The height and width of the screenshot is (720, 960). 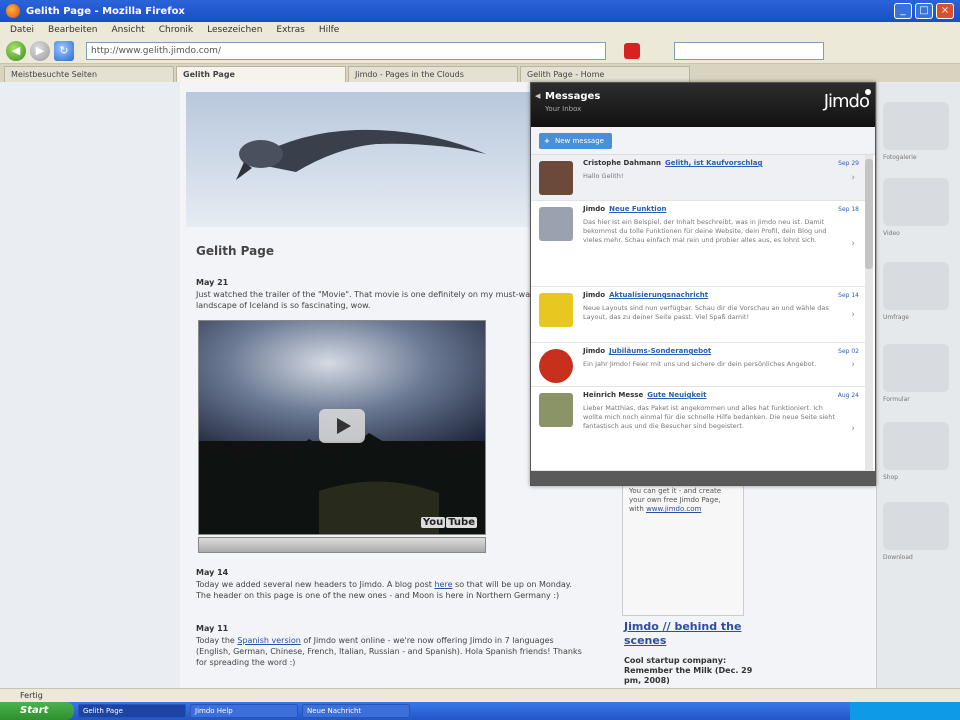 What do you see at coordinates (632, 50) in the screenshot?
I see `stop-icon` at bounding box center [632, 50].